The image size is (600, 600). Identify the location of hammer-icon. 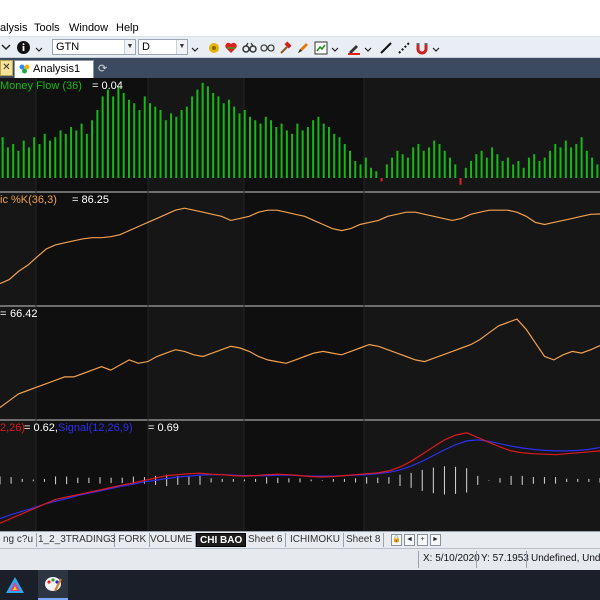
(285, 47).